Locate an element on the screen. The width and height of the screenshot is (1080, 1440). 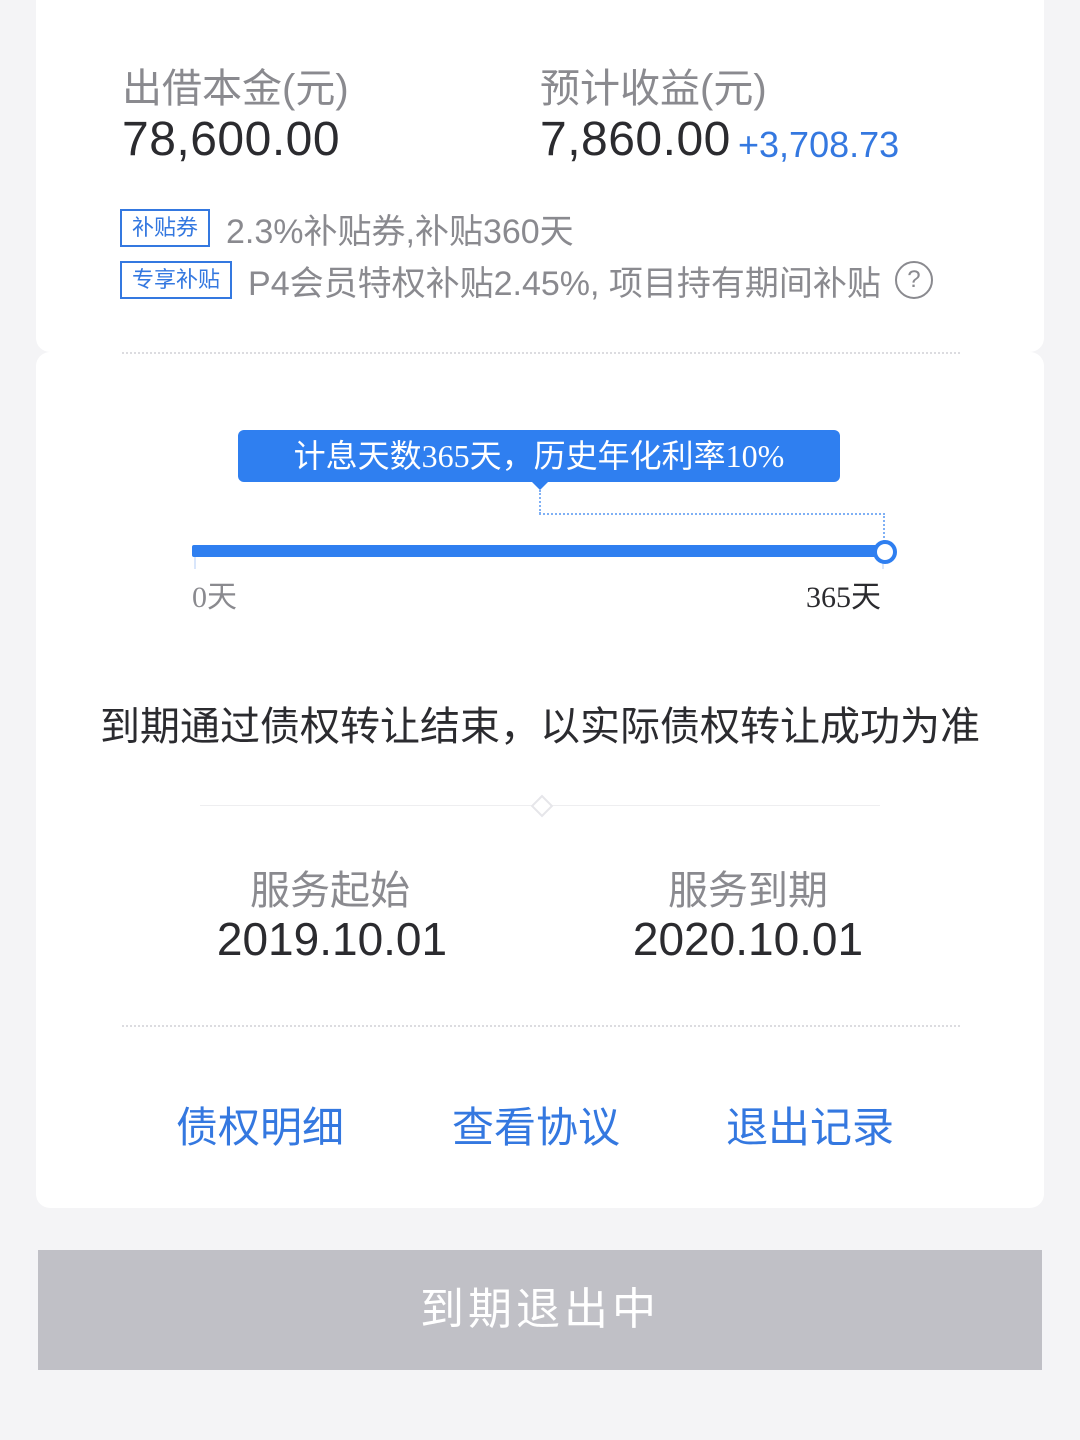
coupon-text: 2.3%补贴券,补贴360天 is located at coordinates (400, 231).